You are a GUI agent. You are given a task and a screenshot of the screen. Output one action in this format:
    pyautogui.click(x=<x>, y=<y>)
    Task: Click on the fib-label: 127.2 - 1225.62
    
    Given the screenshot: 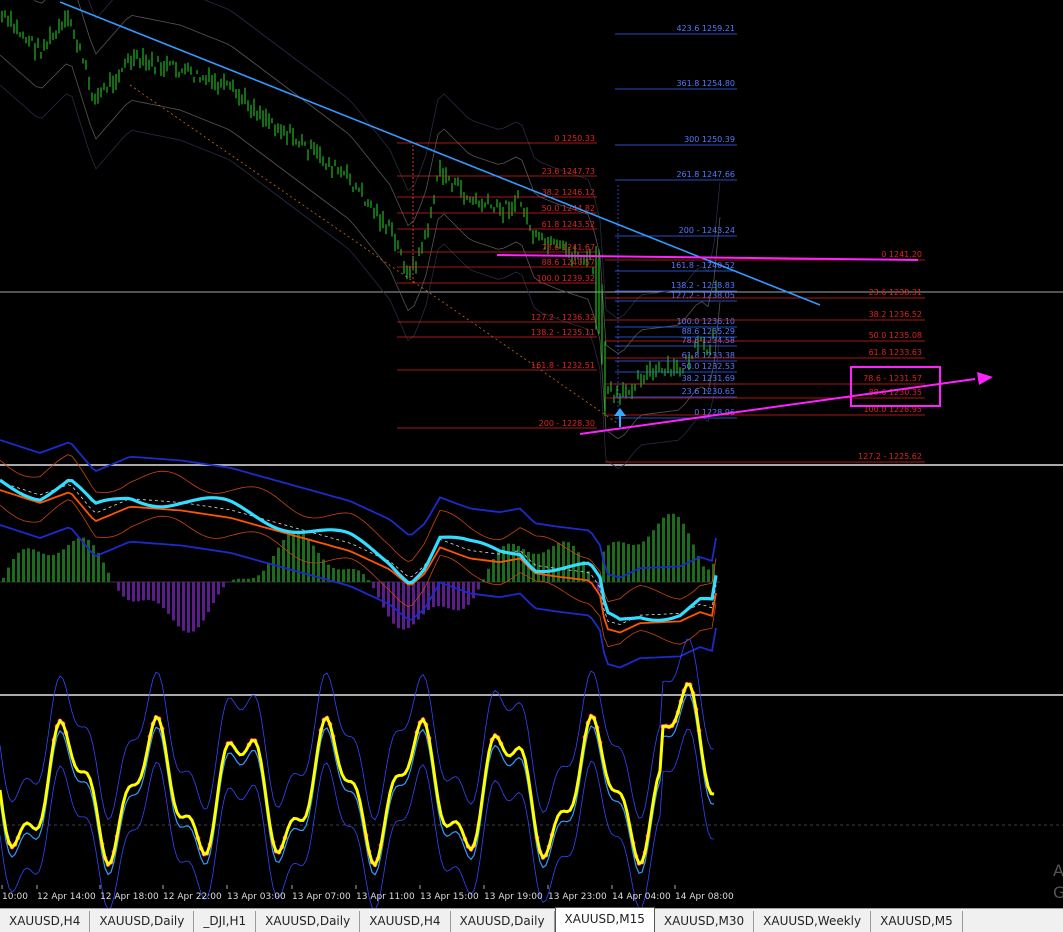 What is the action you would take?
    pyautogui.click(x=890, y=456)
    